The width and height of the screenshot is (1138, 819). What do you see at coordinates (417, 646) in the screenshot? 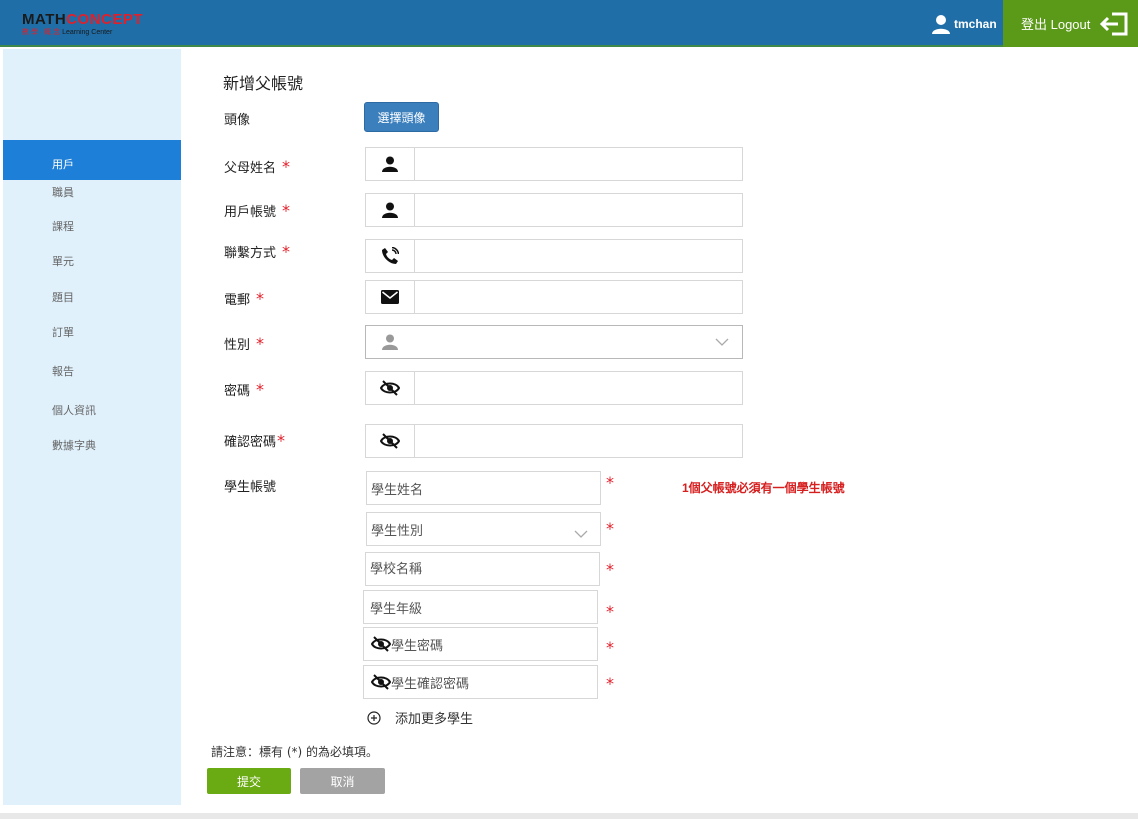
I see `student-password-placeholder: 學生密碼` at bounding box center [417, 646].